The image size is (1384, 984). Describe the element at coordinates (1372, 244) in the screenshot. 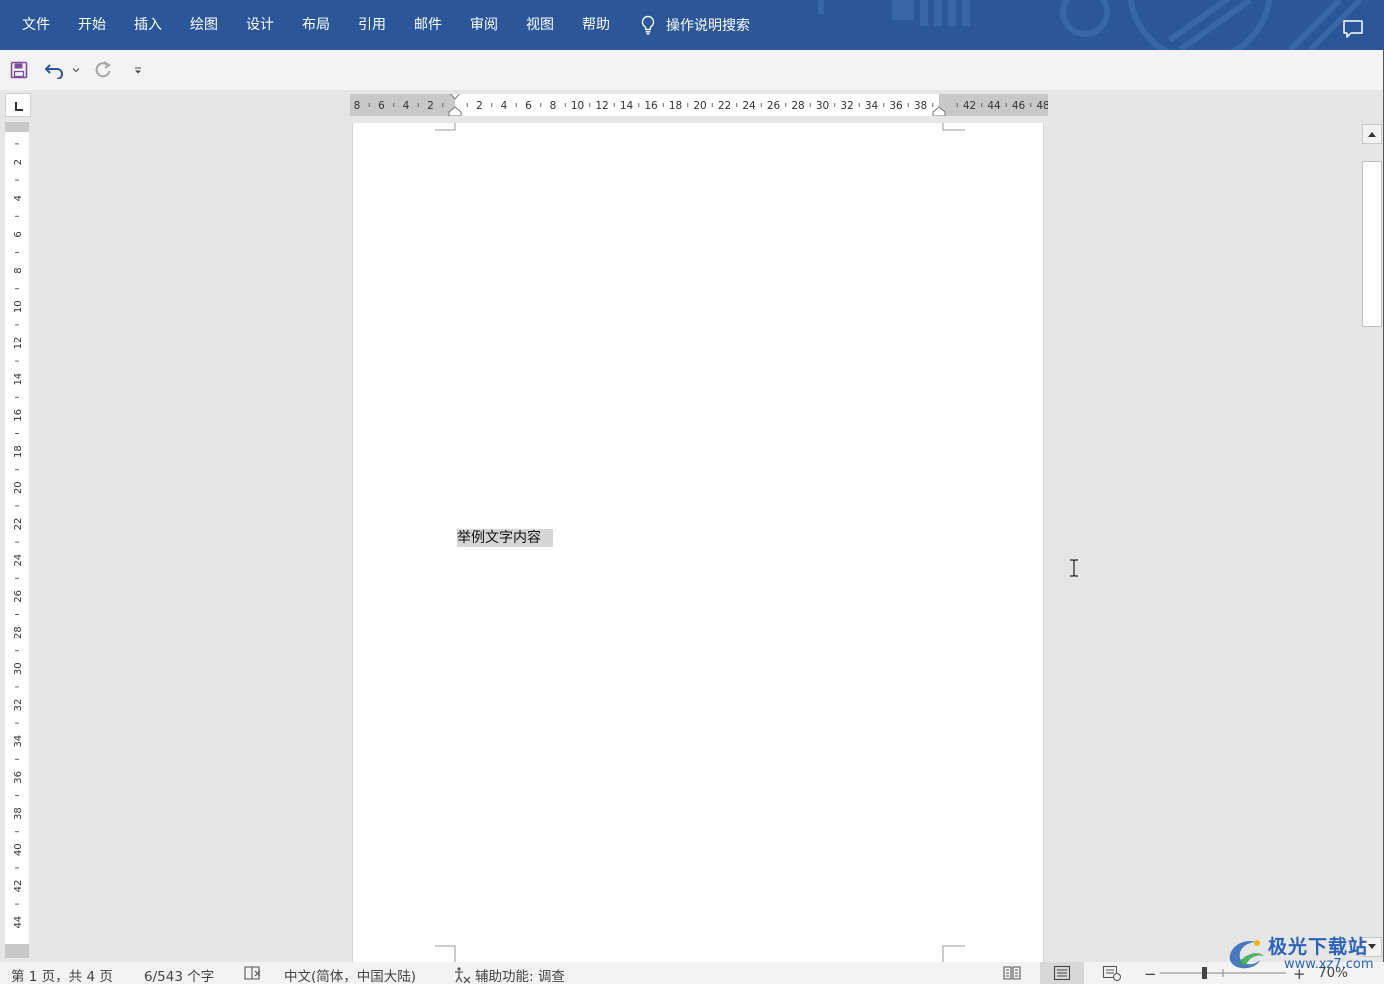

I see `scroll-thumb` at that location.